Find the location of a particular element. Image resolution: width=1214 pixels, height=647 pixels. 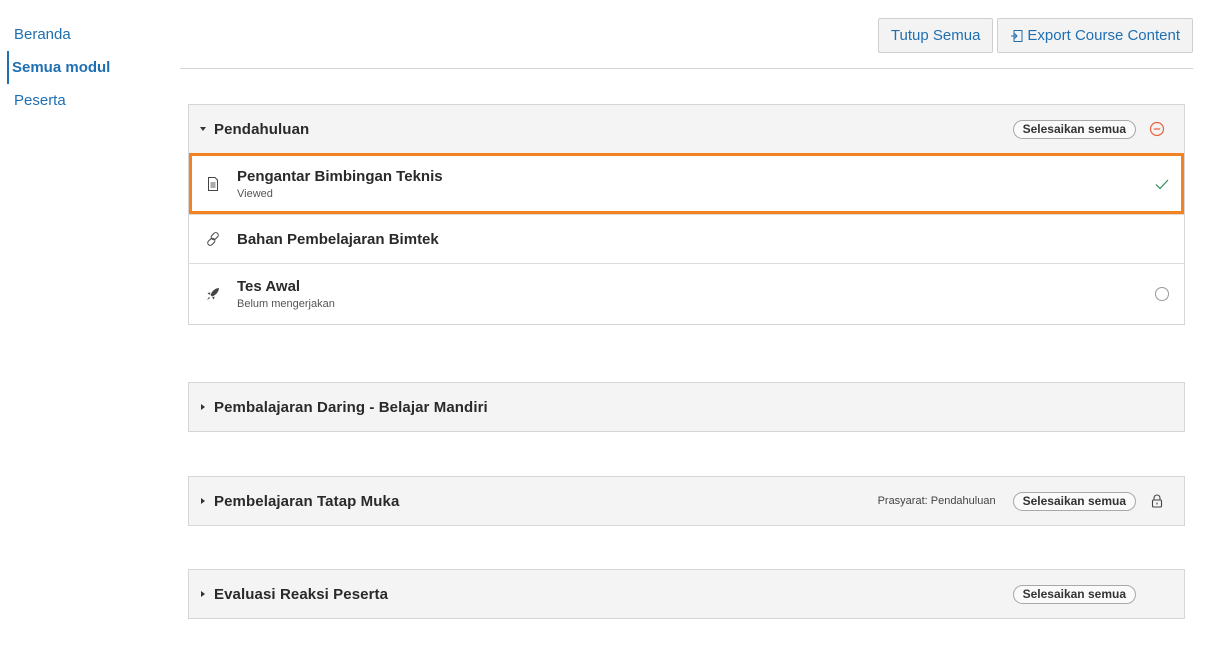

section-header: Evaluasi Reaksi Peserta Selesaikan semua is located at coordinates (686, 594).